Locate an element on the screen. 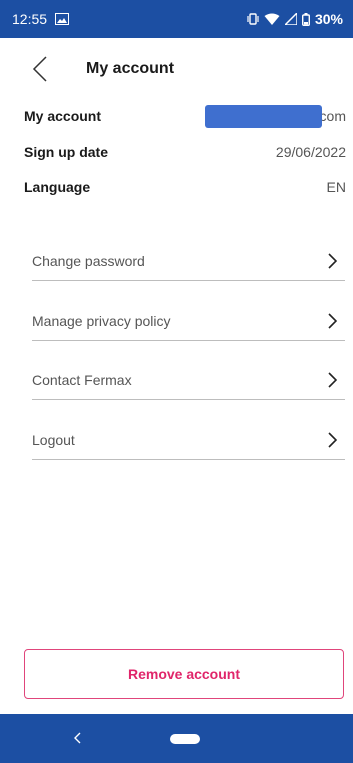  menu-item-contact-fermax: Contact Fermax is located at coordinates (188, 380).